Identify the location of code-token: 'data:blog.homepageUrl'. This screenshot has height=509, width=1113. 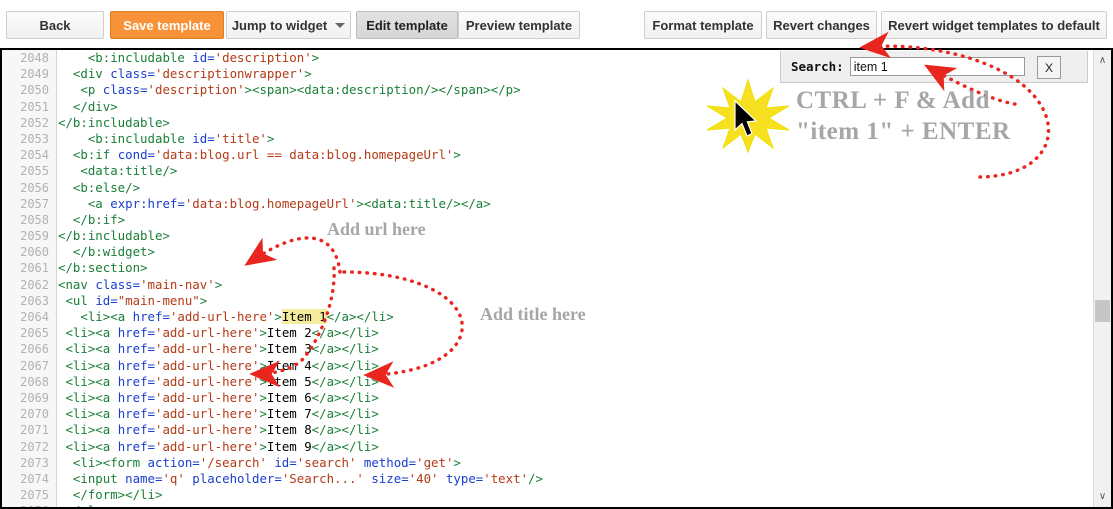
(270, 203).